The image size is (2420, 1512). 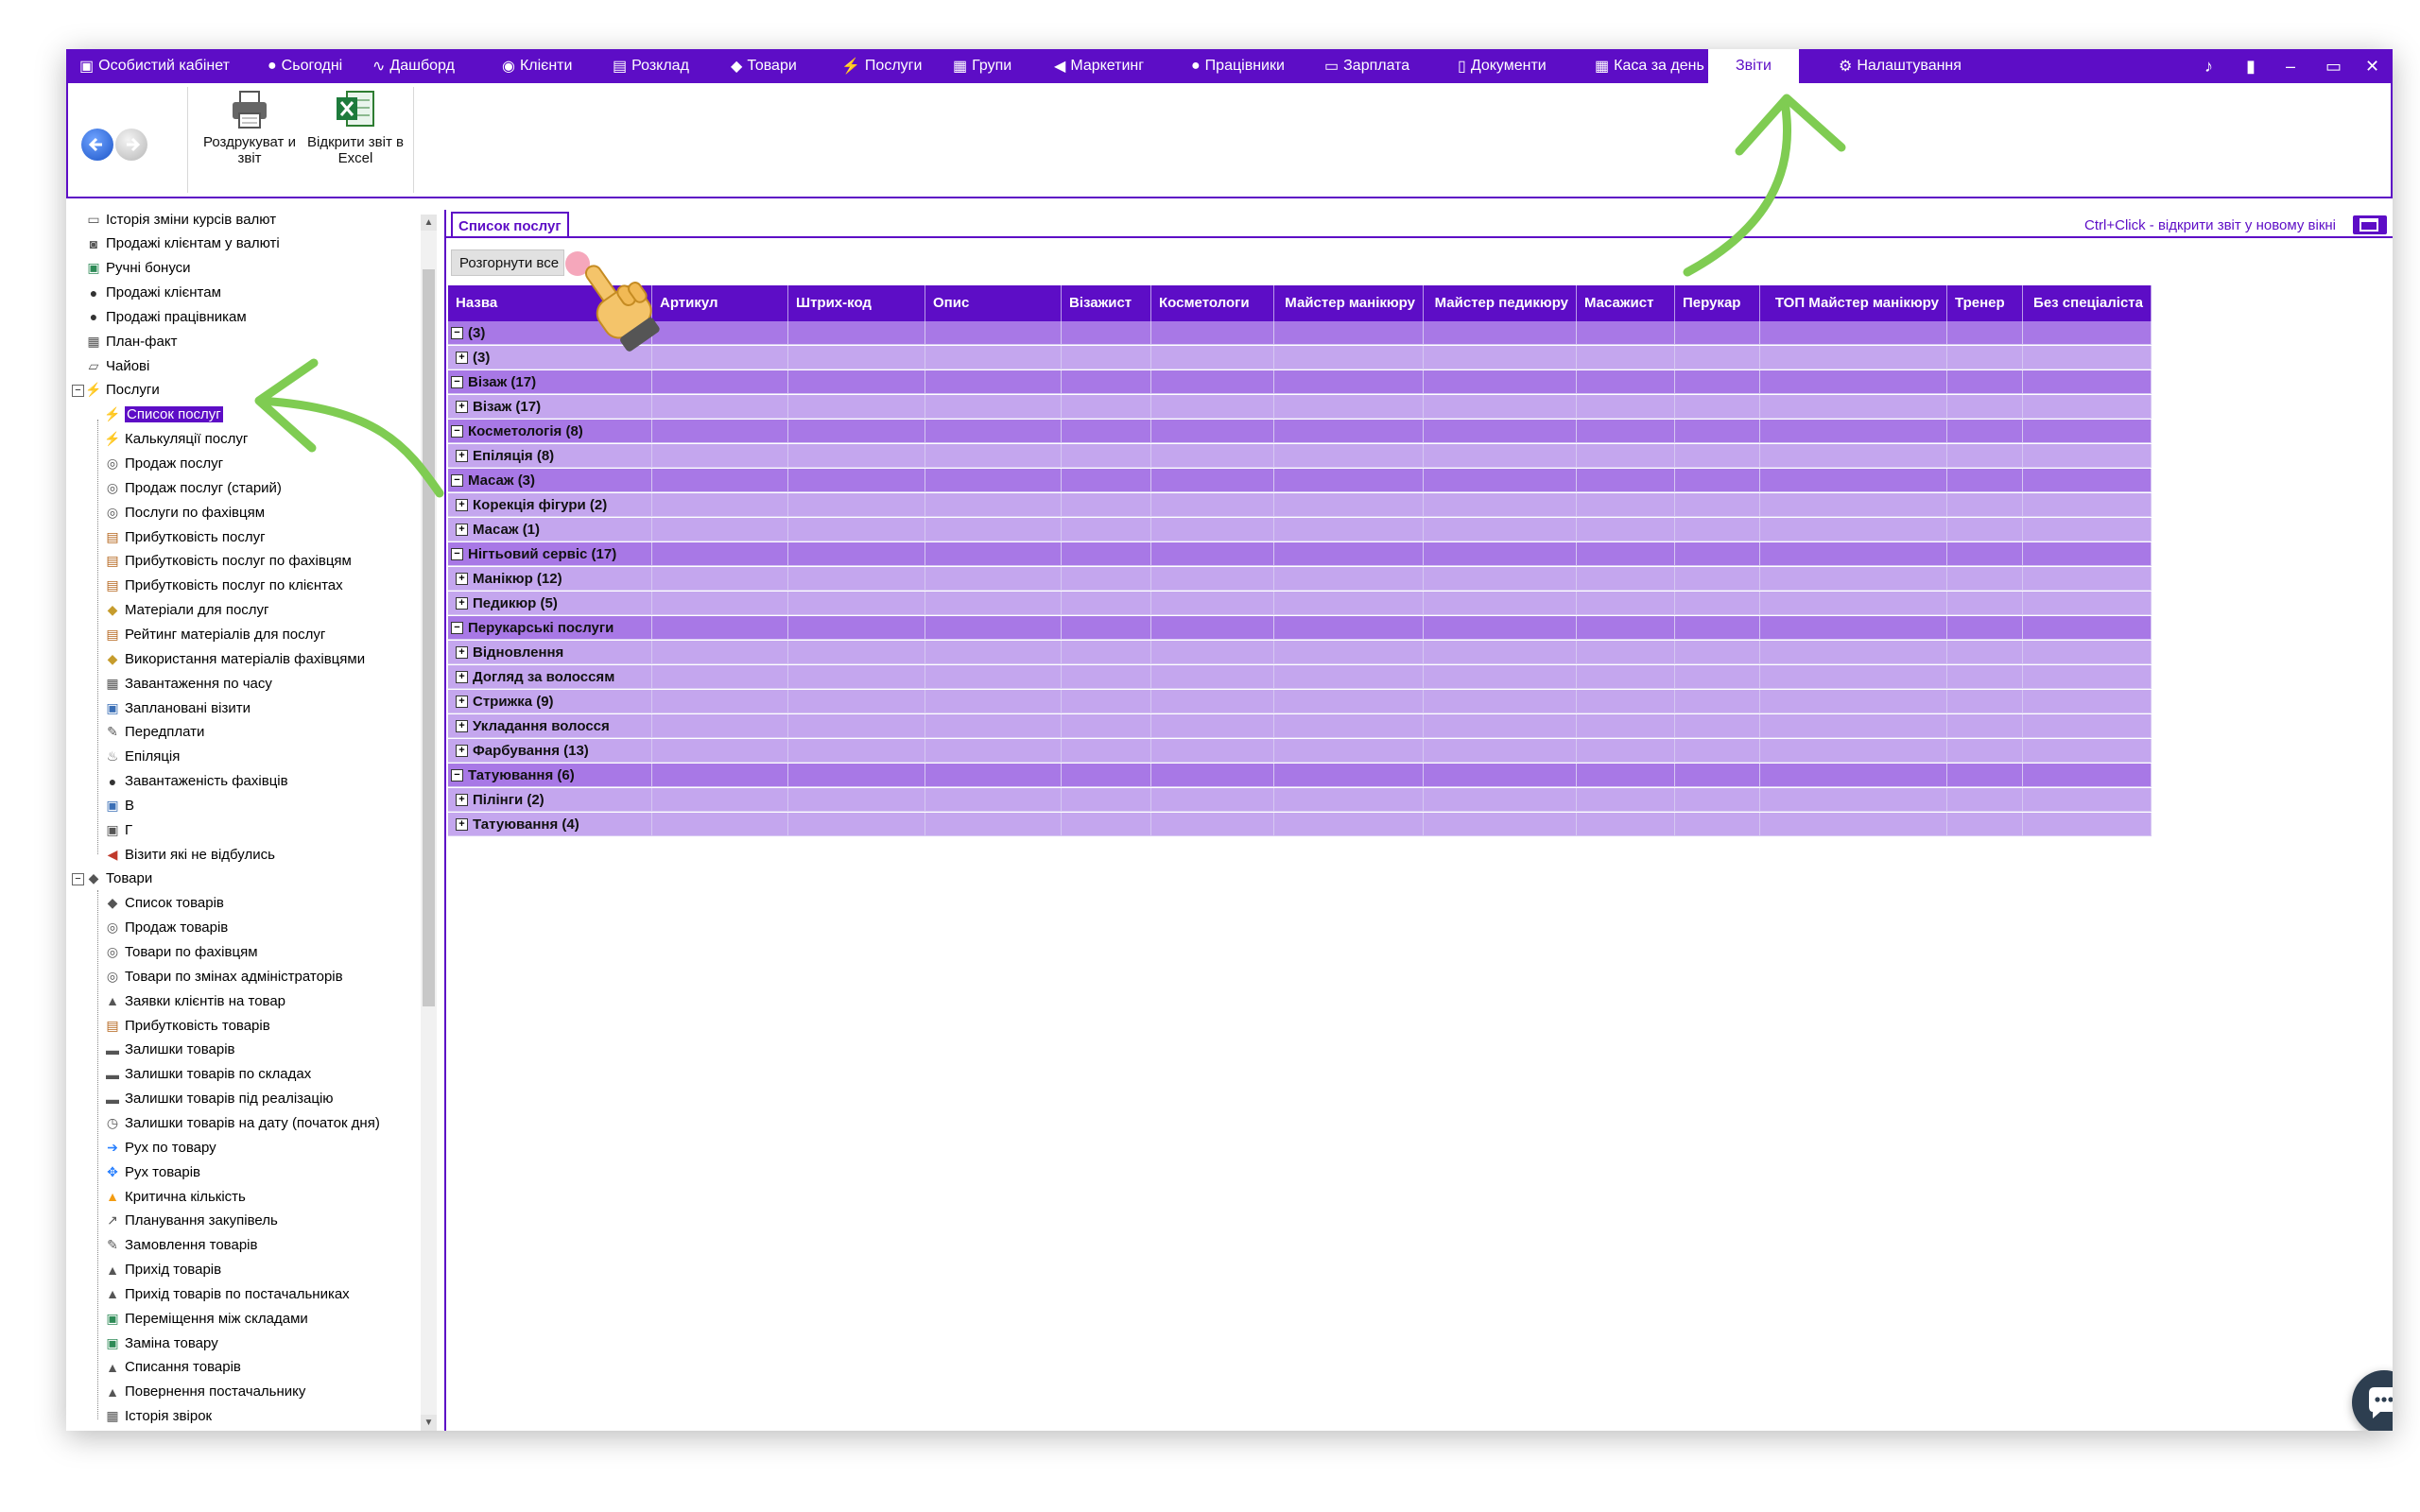 What do you see at coordinates (350, 447) in the screenshot?
I see `arrow-to-service-list` at bounding box center [350, 447].